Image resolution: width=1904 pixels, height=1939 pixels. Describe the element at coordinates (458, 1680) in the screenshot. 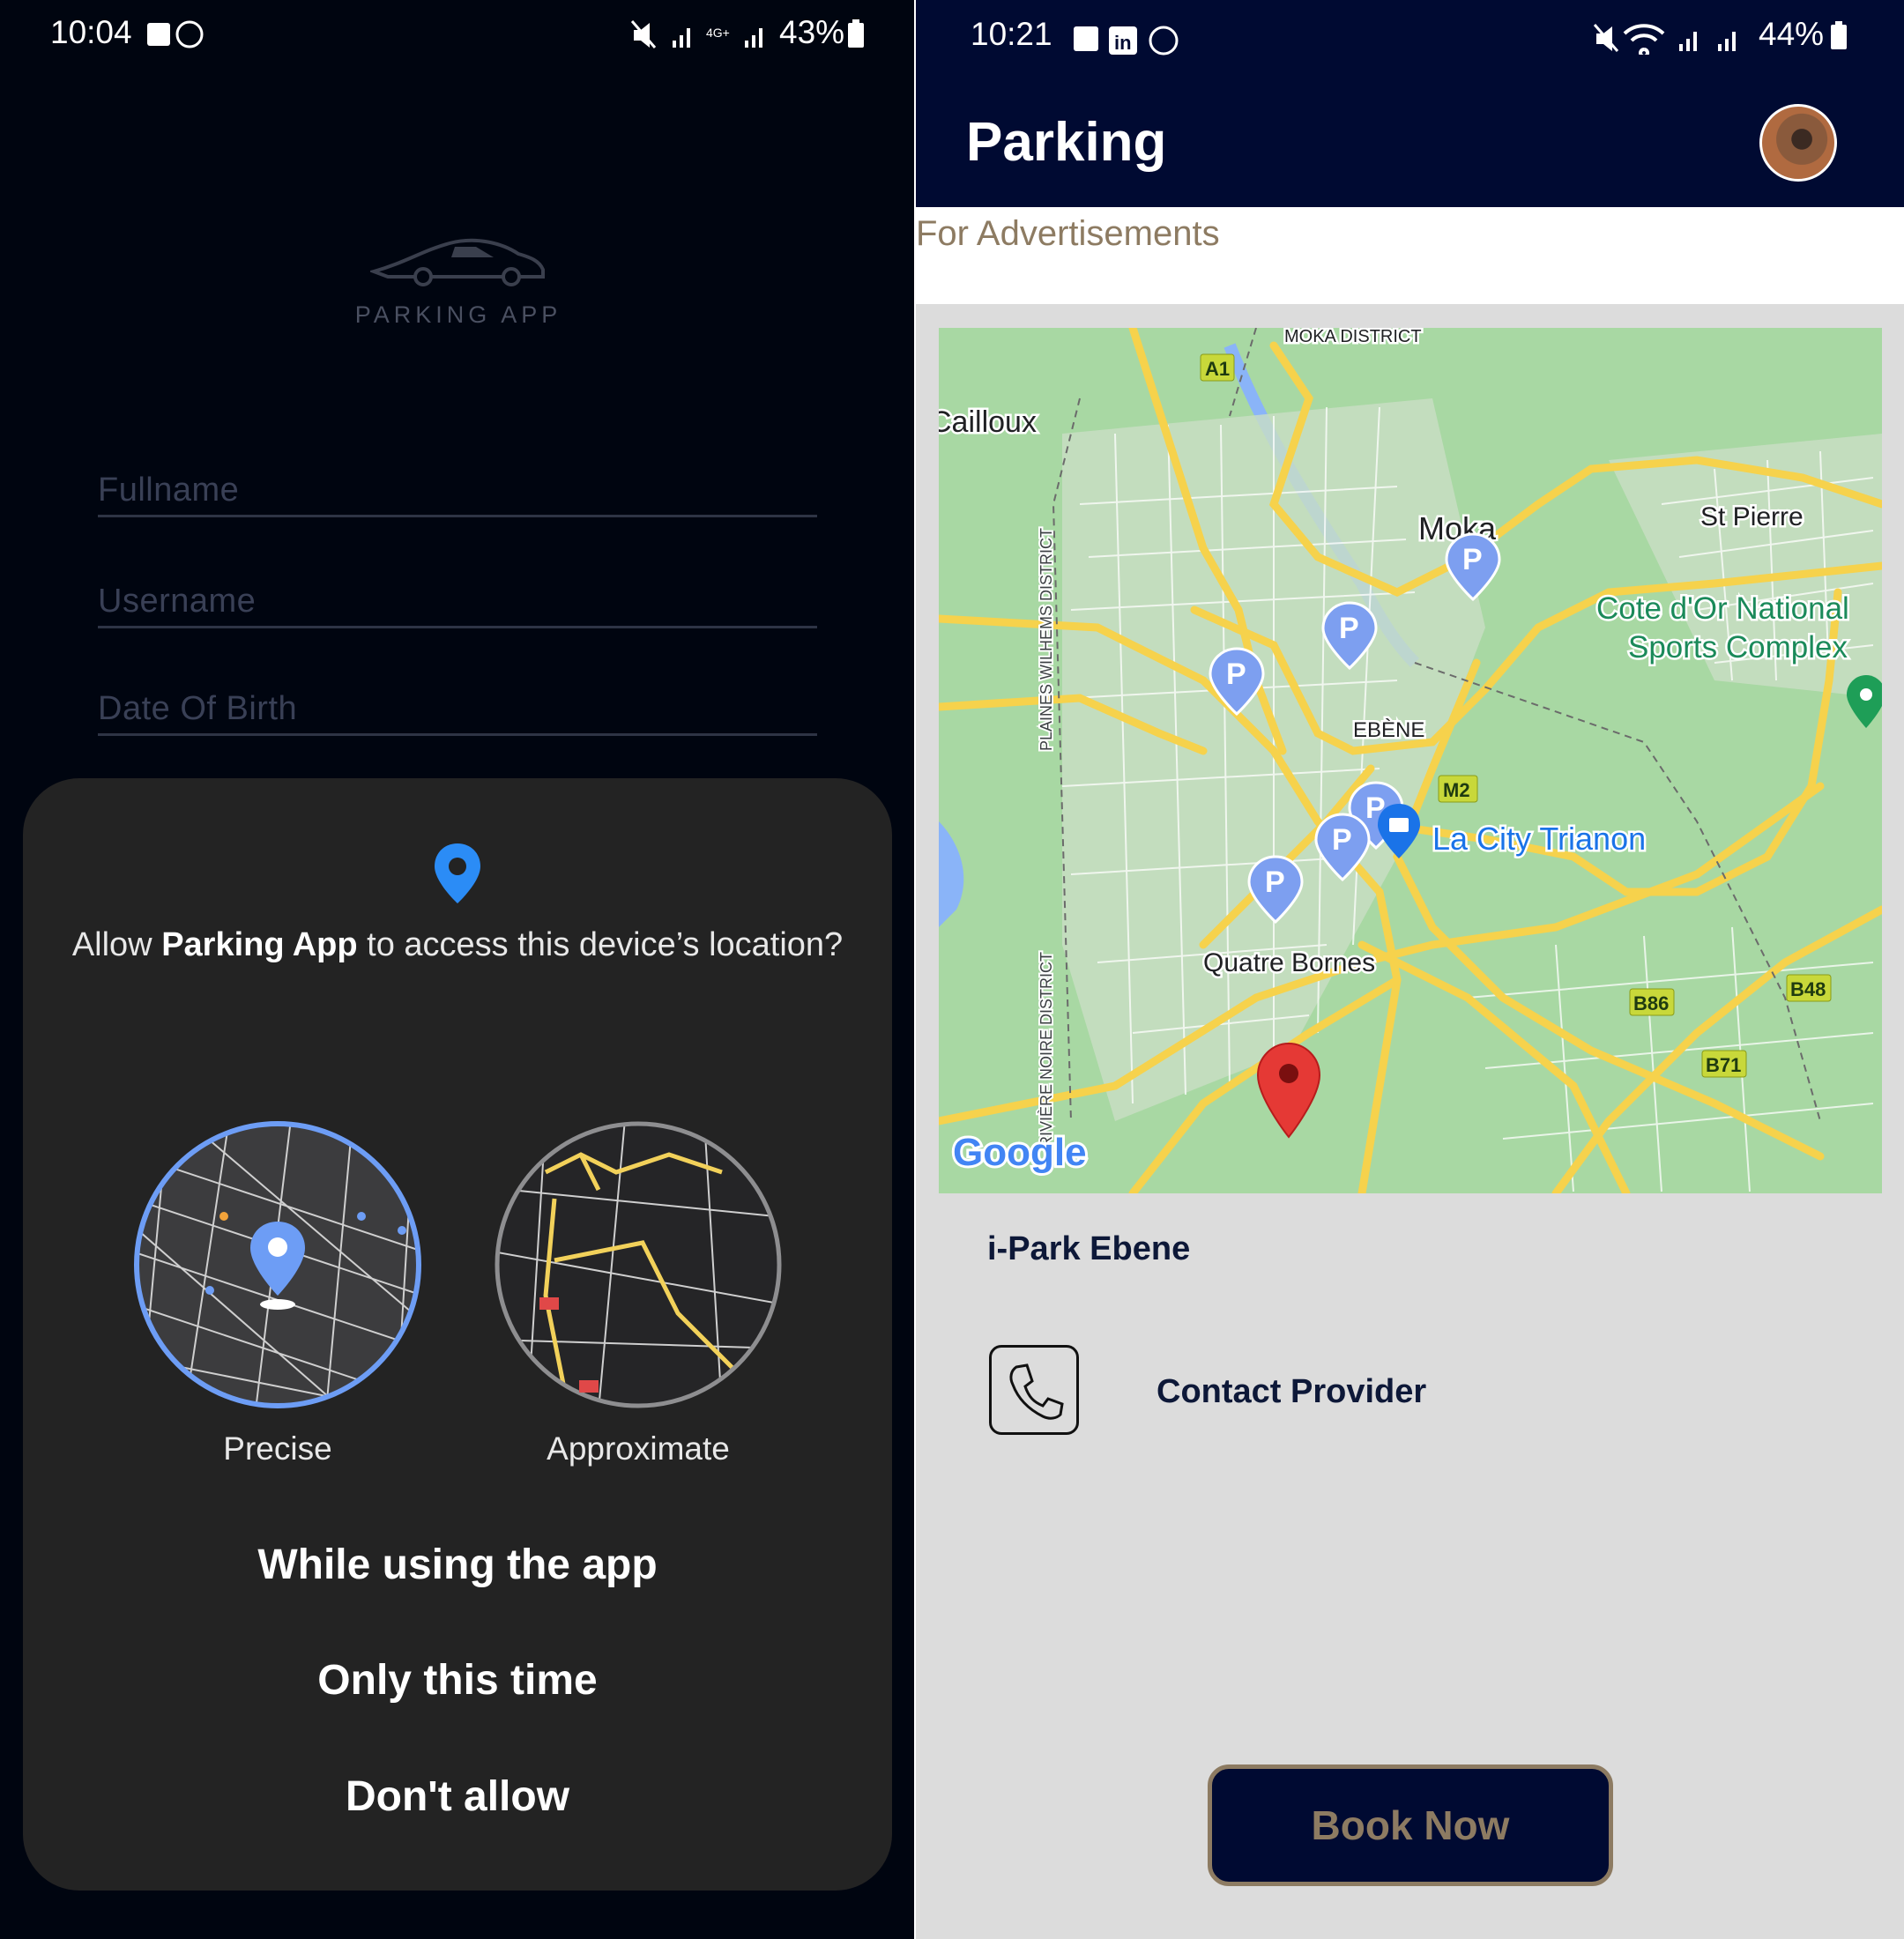

I see `only-this-time-button: Only this time` at that location.